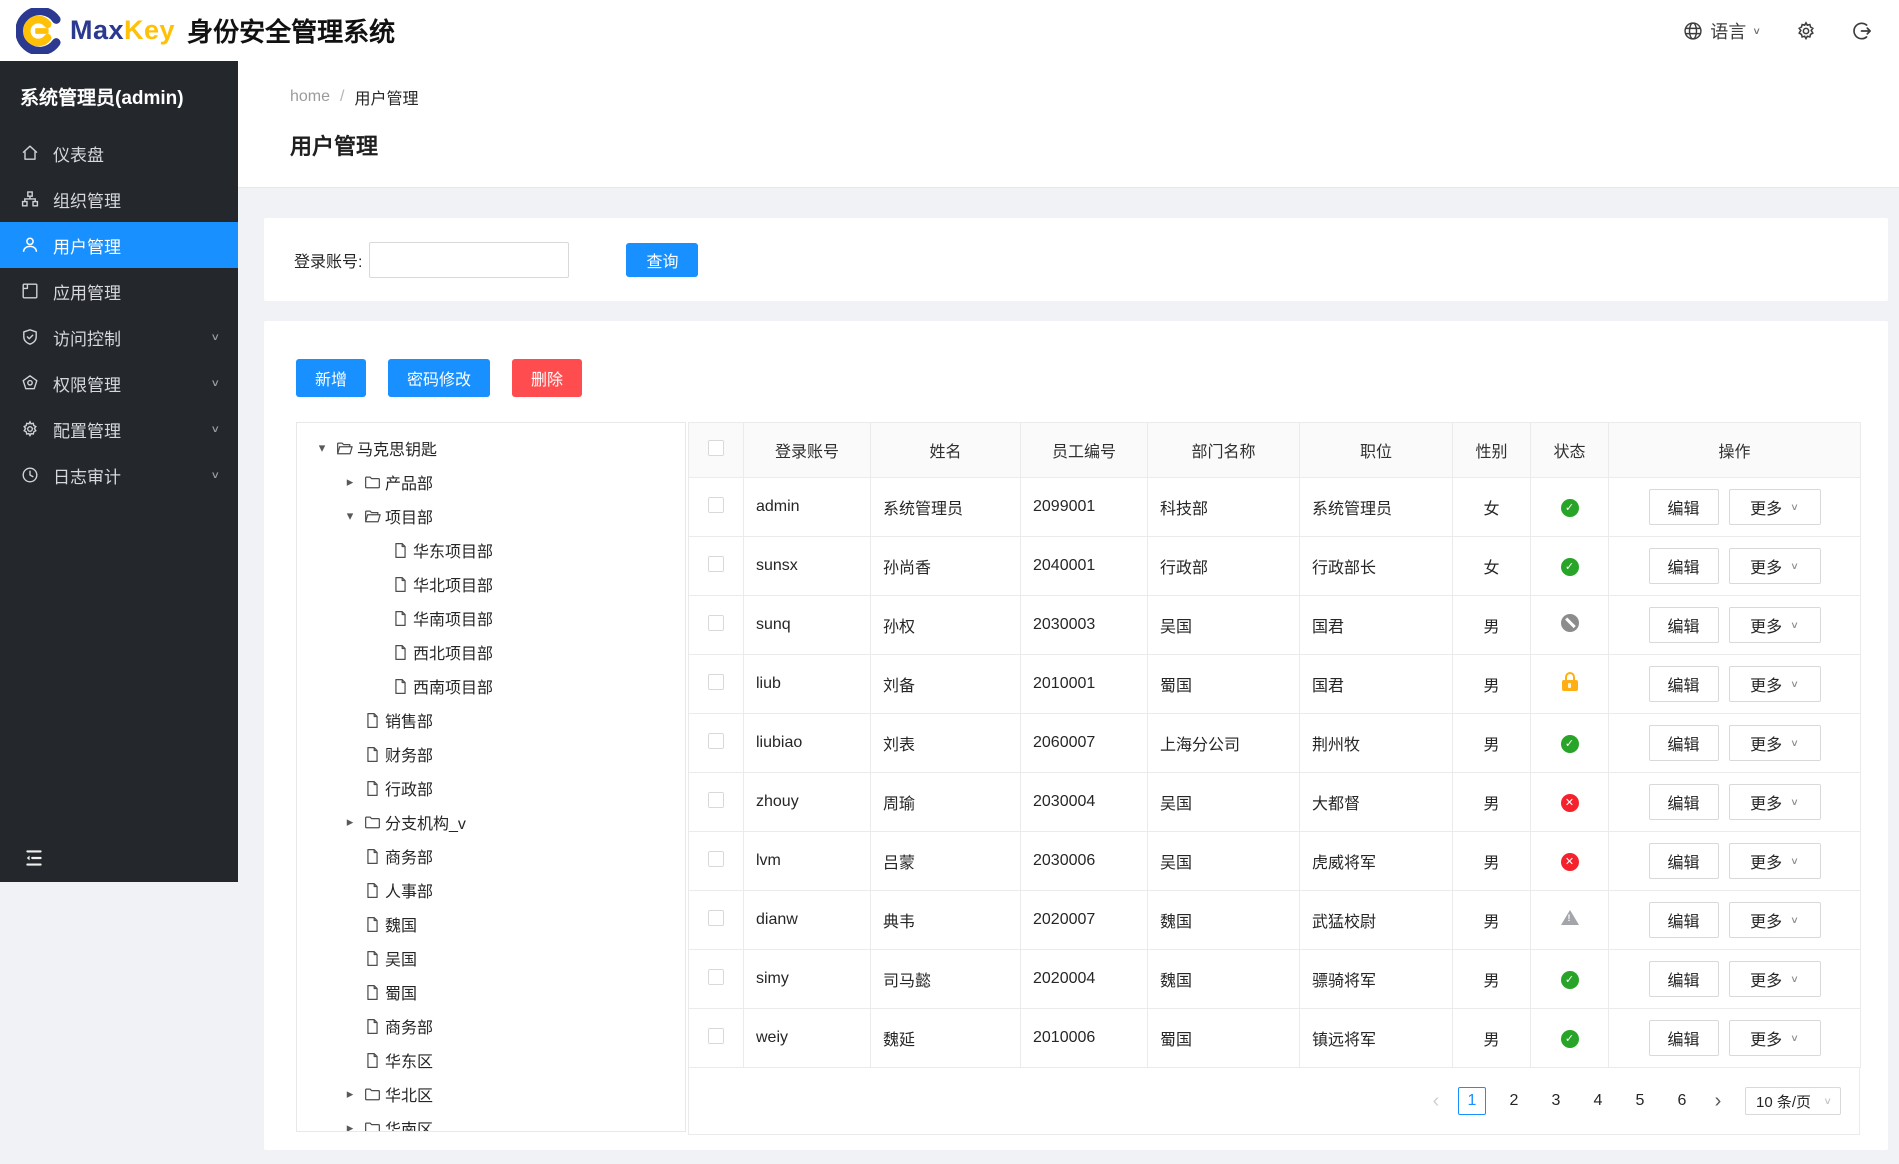 The image size is (1899, 1164). What do you see at coordinates (491, 482) in the screenshot?
I see `tree-node: ▸ 产品部` at bounding box center [491, 482].